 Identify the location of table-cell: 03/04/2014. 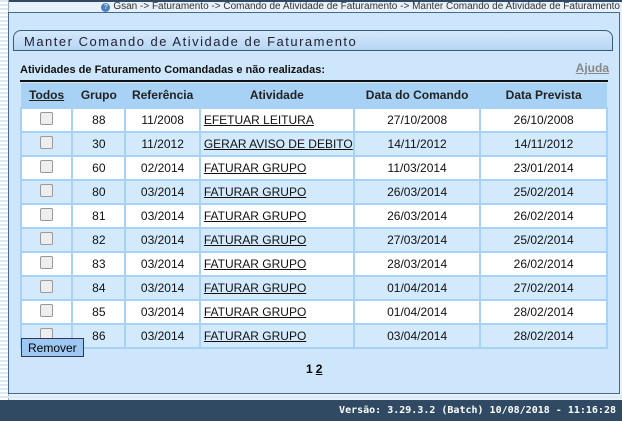
(417, 336).